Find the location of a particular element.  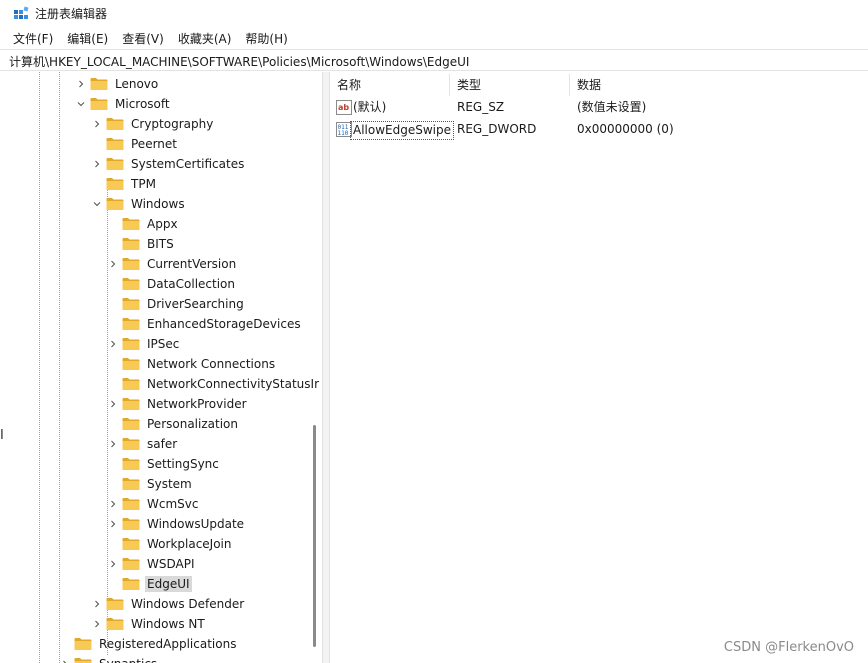

tree-node-label: EnhancedStorageDevices is located at coordinates (224, 324).